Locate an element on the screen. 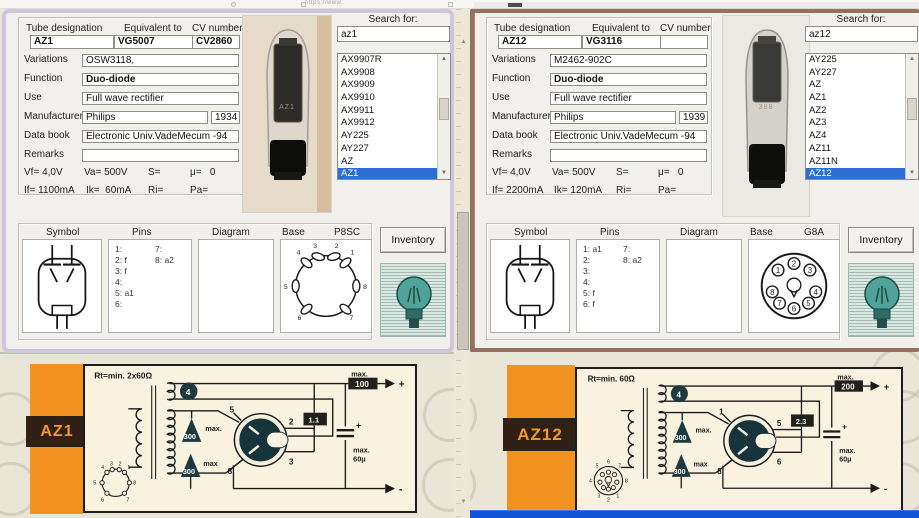 The image size is (919, 518). pin-entry: 3: is located at coordinates (592, 271).